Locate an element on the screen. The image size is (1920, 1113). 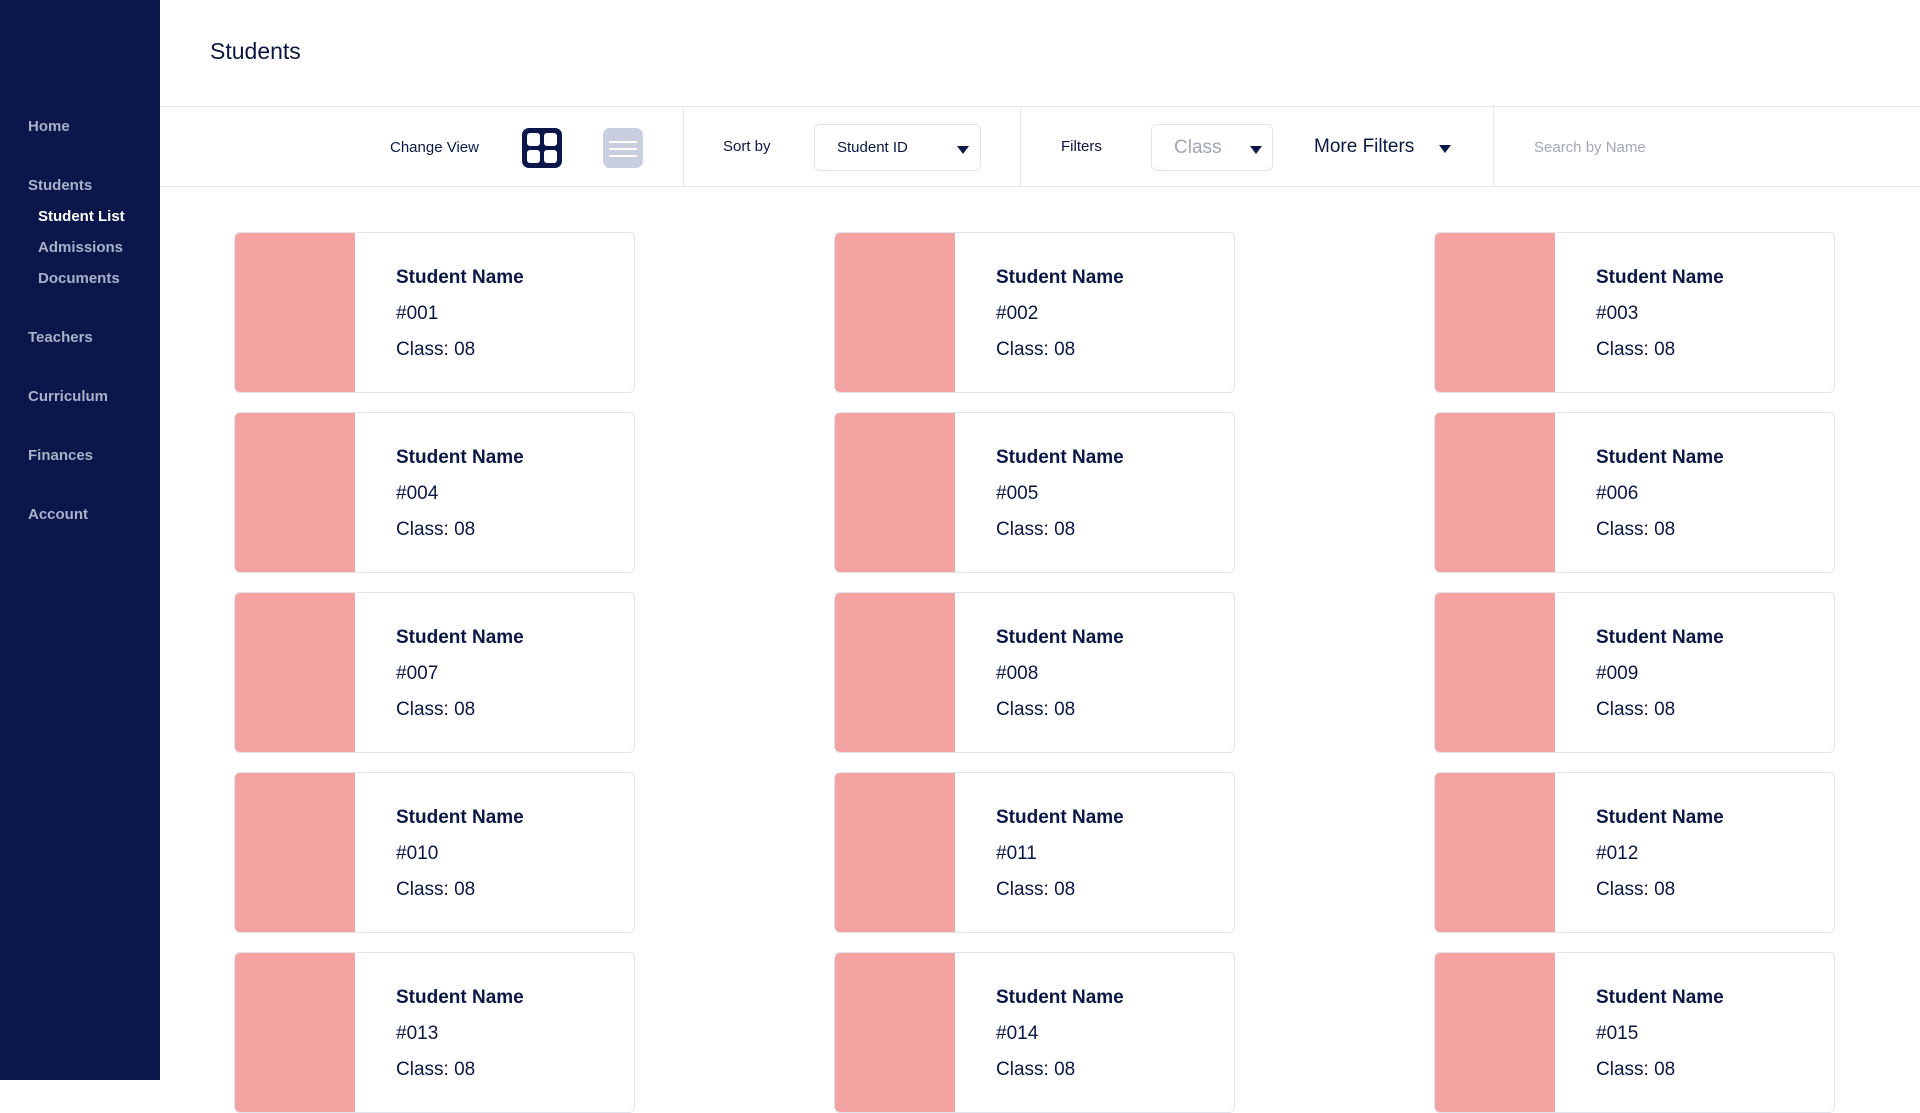
student-id: #012 is located at coordinates (1617, 853).